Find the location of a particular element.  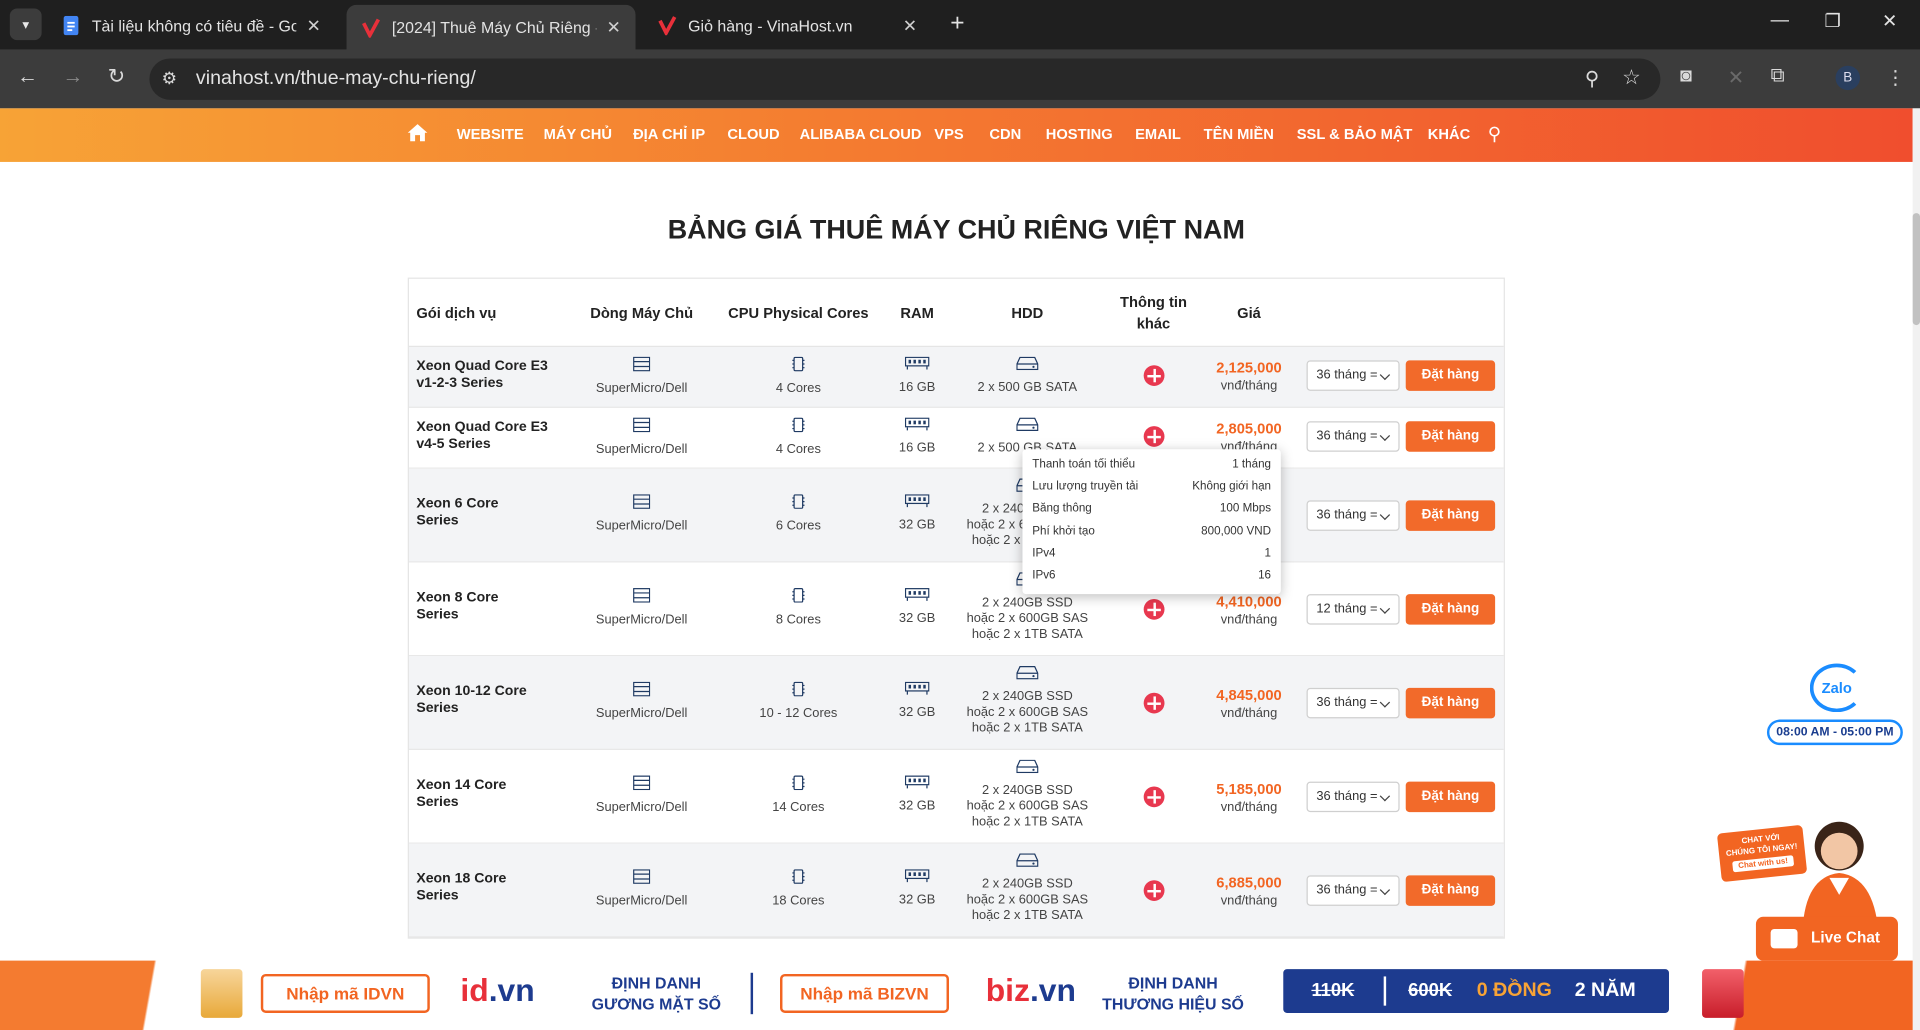

back-icon: ← is located at coordinates (27, 77).